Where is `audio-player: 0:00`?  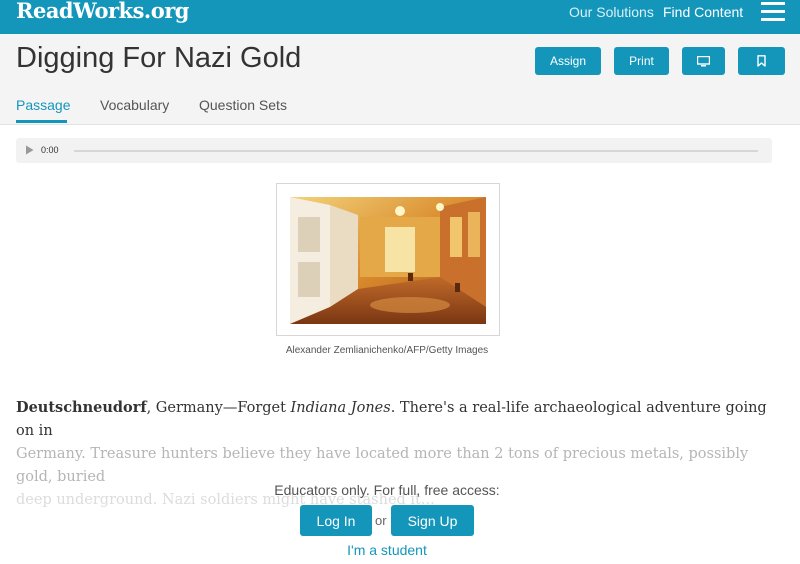 audio-player: 0:00 is located at coordinates (394, 150).